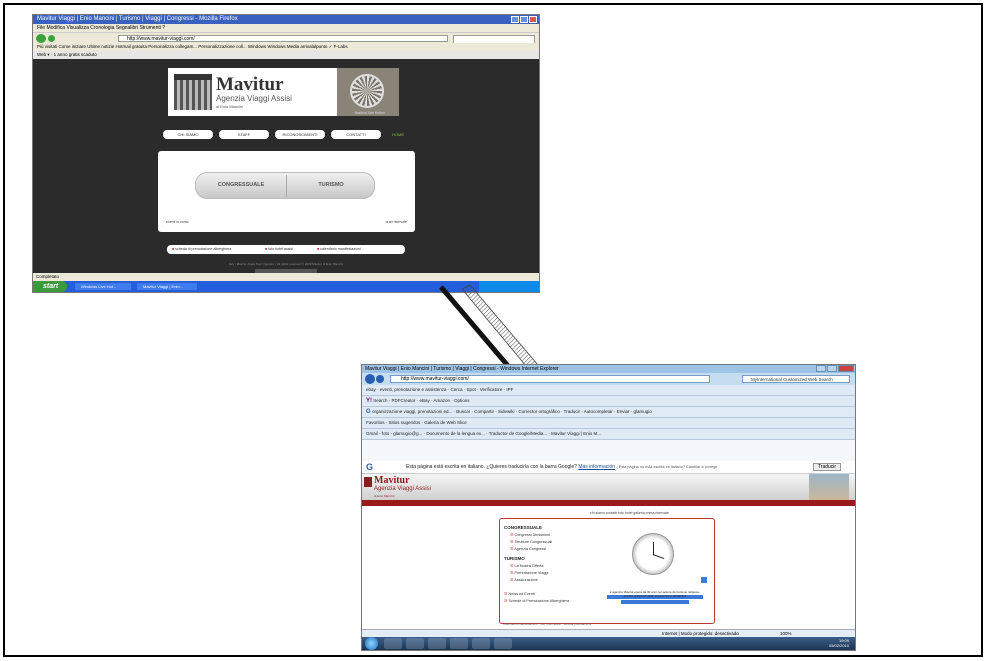 This screenshot has width=988, height=661. I want to click on menu-item: La Nostra Offerta, so click(526, 565).